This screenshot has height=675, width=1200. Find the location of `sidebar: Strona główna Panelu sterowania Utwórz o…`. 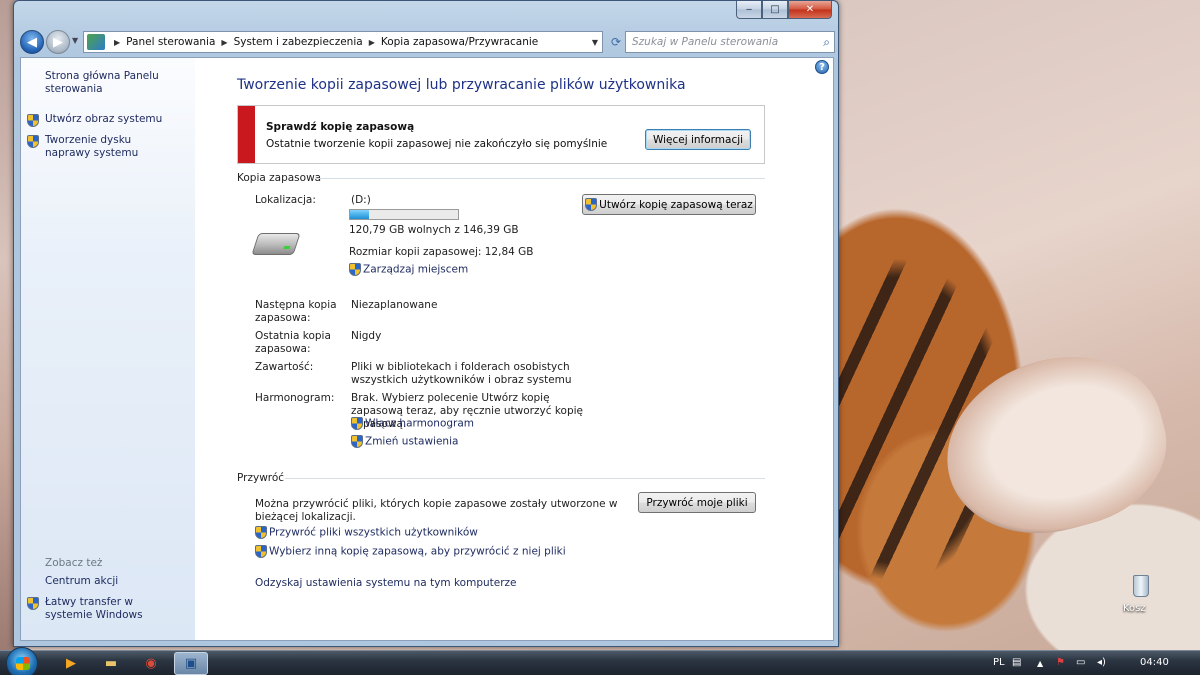

sidebar: Strona główna Panelu sterowania Utwórz o… is located at coordinates (108, 349).